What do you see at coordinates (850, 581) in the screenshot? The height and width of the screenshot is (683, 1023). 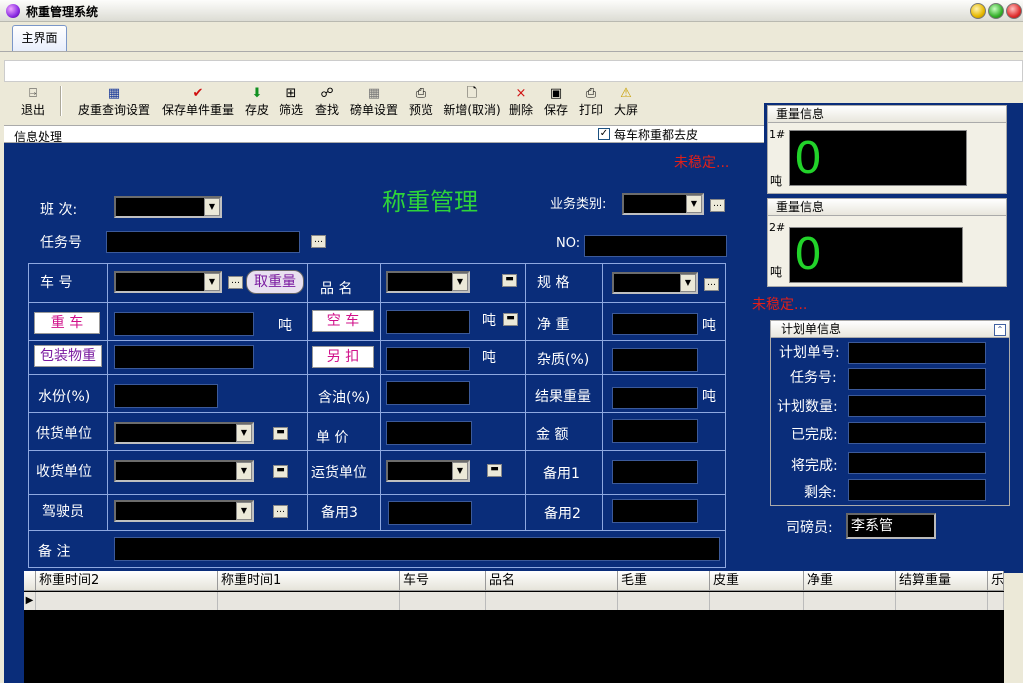 I see `column-header: 净重` at bounding box center [850, 581].